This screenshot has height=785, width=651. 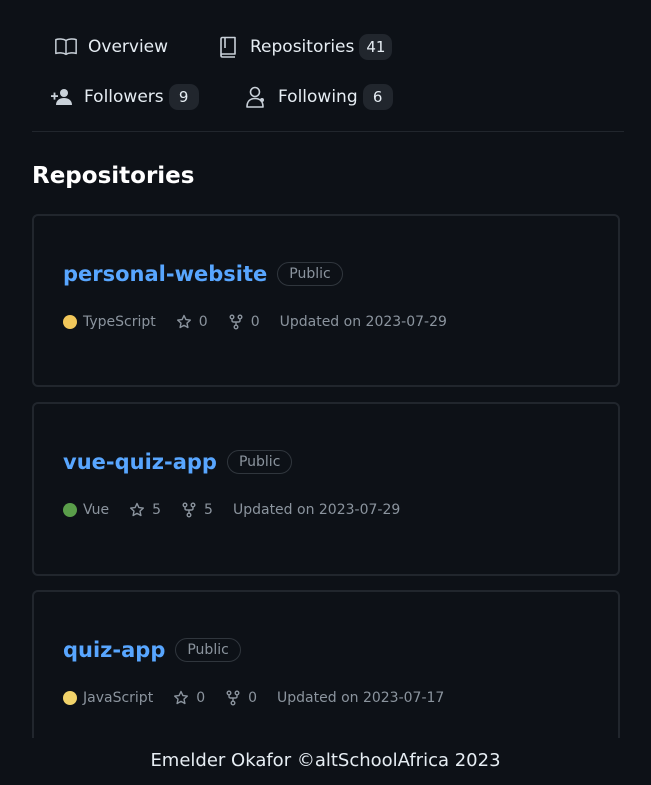 What do you see at coordinates (118, 698) in the screenshot?
I see `language-label: JavaScript` at bounding box center [118, 698].